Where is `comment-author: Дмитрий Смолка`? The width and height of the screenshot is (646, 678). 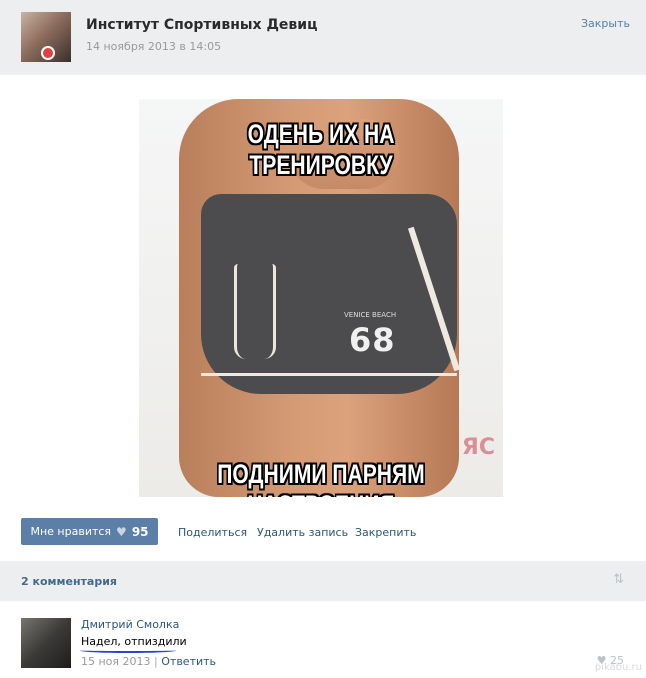 comment-author: Дмитрий Смолка is located at coordinates (130, 624).